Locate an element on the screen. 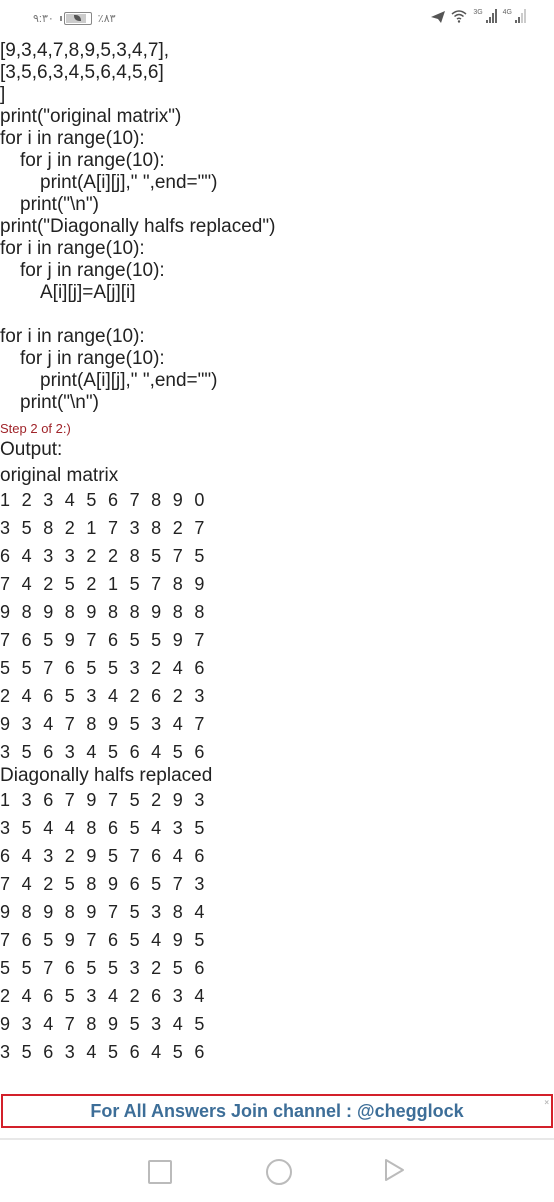  matrix-row: 1367975293 is located at coordinates (277, 800).